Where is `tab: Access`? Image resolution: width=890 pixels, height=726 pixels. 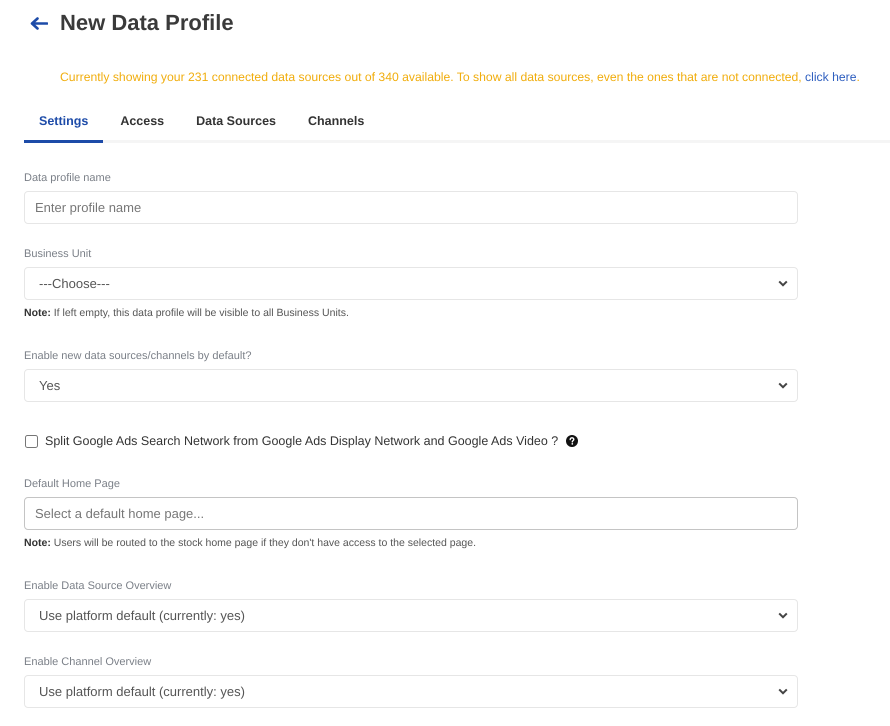
tab: Access is located at coordinates (142, 123).